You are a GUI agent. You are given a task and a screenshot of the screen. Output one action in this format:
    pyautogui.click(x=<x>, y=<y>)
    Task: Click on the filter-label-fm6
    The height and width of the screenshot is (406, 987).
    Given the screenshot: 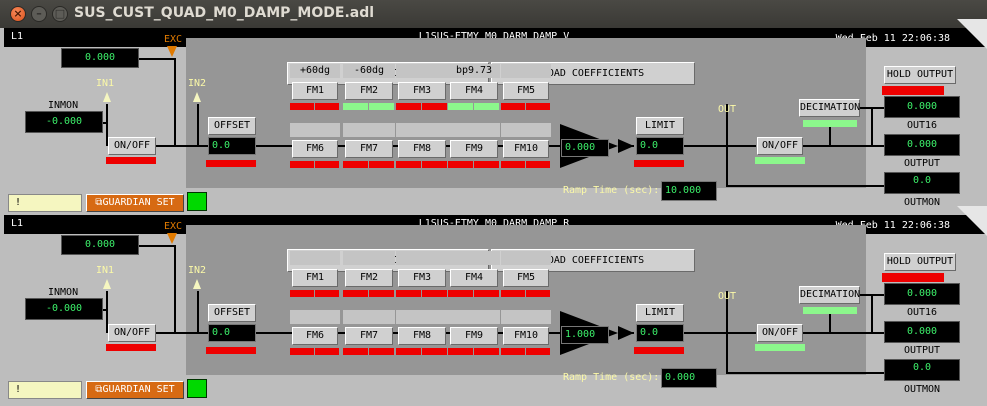 What is the action you would take?
    pyautogui.click(x=315, y=317)
    